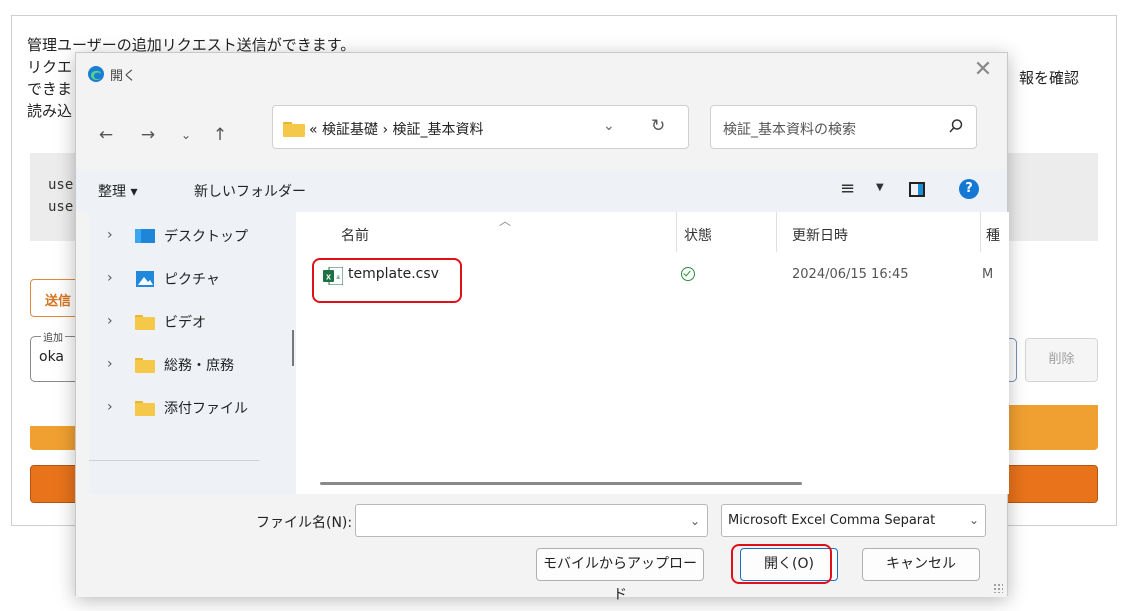 The height and width of the screenshot is (611, 1131). What do you see at coordinates (917, 189) in the screenshot?
I see `preview-pane-icon` at bounding box center [917, 189].